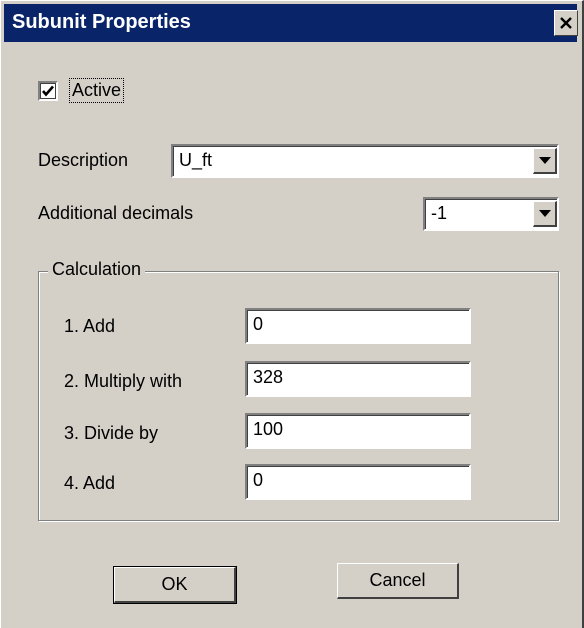  I want to click on active-label: Active, so click(97, 90).